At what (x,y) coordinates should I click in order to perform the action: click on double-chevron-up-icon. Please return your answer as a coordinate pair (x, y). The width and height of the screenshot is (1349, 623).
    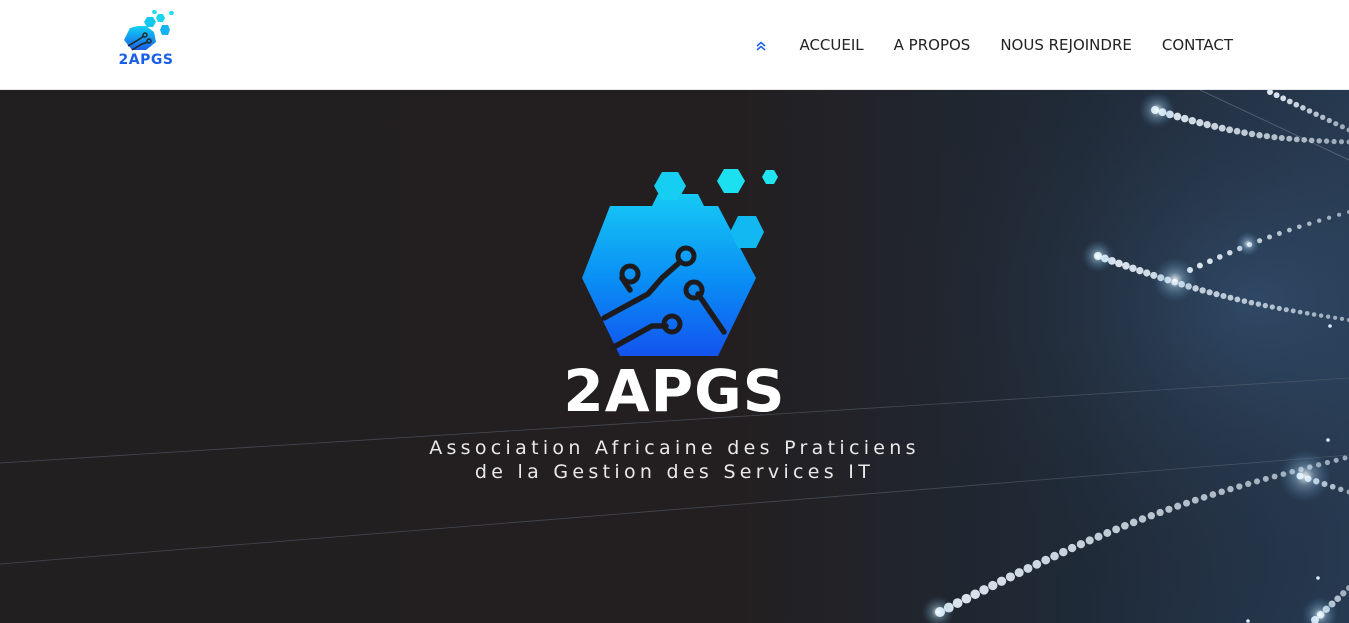
    Looking at the image, I should click on (761, 45).